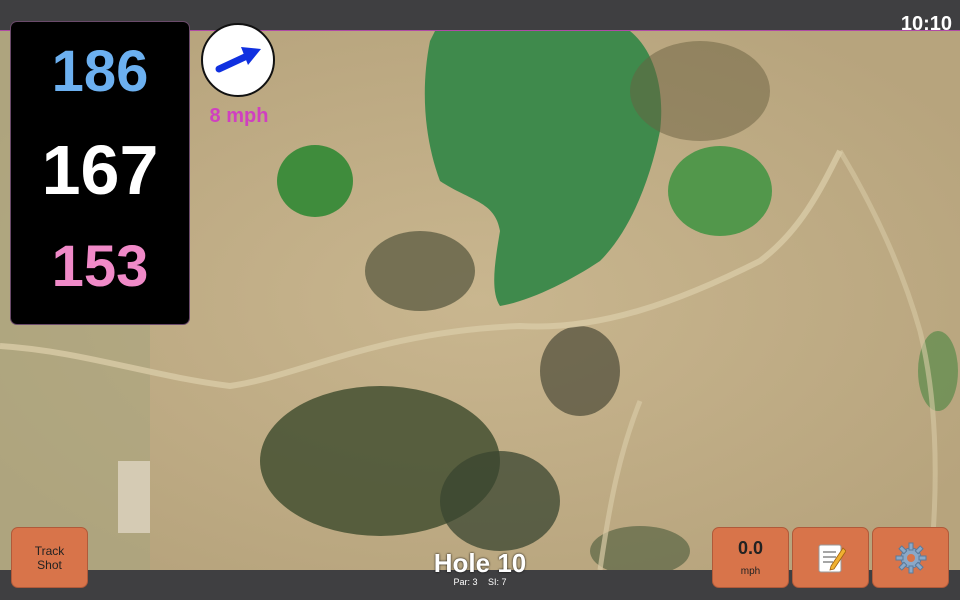 The width and height of the screenshot is (960, 600). I want to click on yardage-front: 153, so click(100, 266).